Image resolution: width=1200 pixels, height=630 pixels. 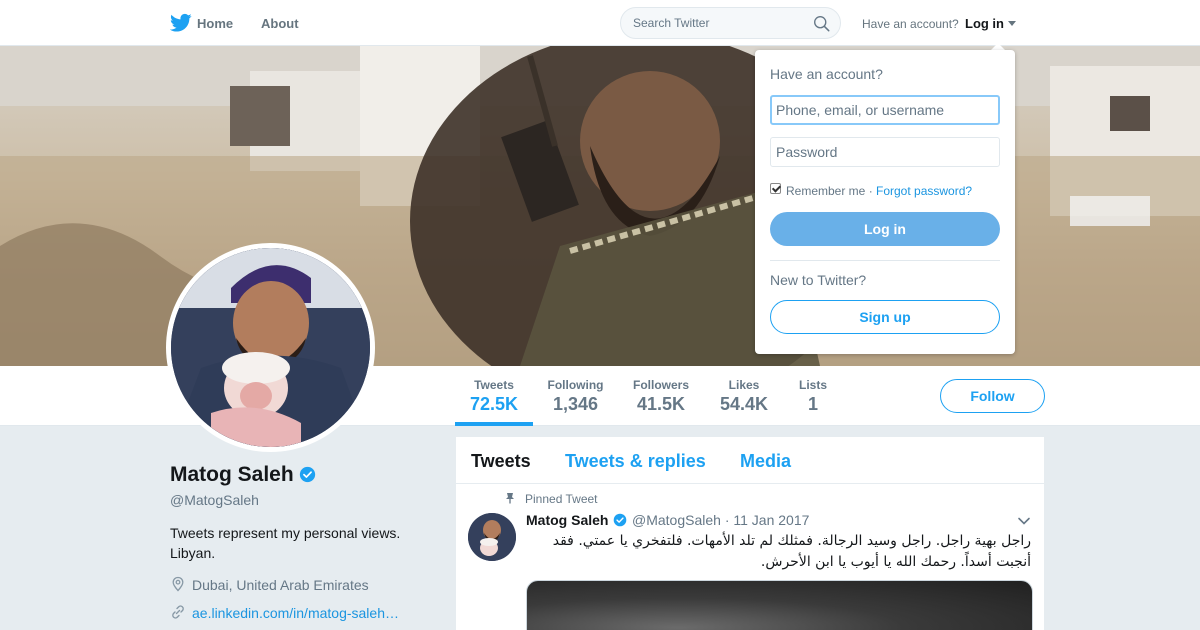 I want to click on login-button: Log in, so click(x=885, y=229).